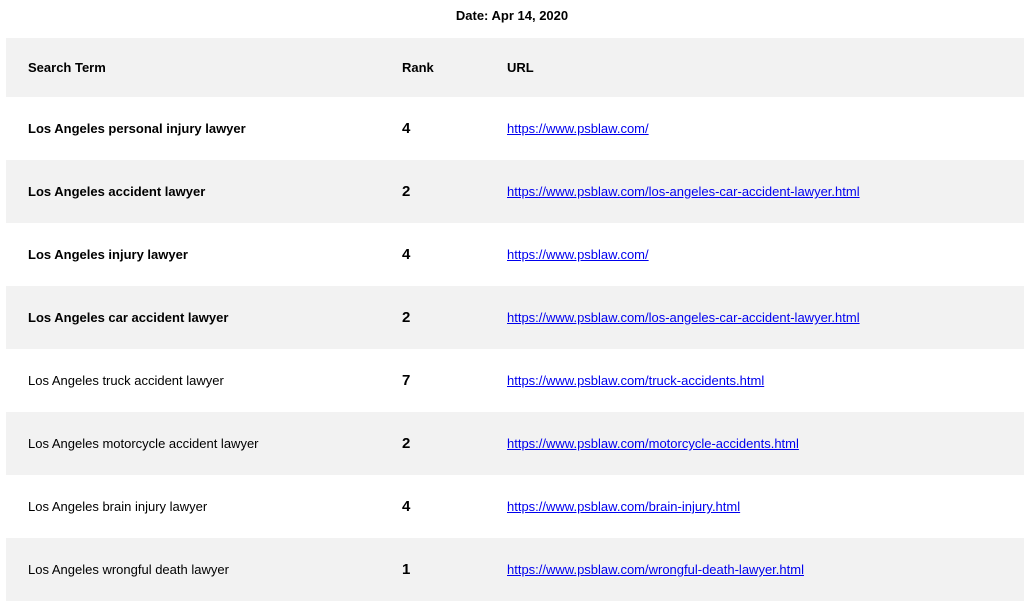 This screenshot has width=1024, height=601. Describe the element at coordinates (126, 380) in the screenshot. I see `search-term-cell: Los Angeles truck accident lawyer` at that location.